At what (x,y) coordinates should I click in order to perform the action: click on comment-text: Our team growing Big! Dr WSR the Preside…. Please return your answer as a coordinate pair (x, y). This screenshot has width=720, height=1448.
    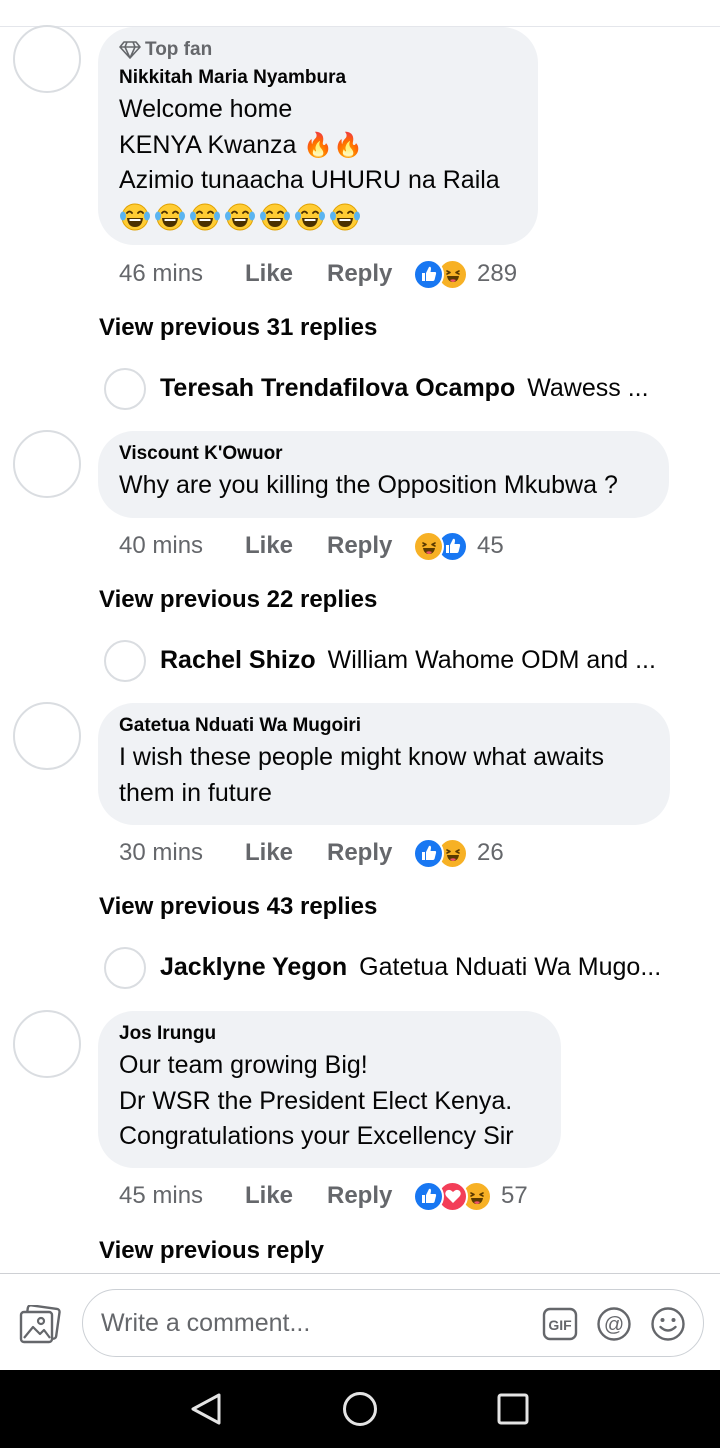
    Looking at the image, I should click on (316, 1100).